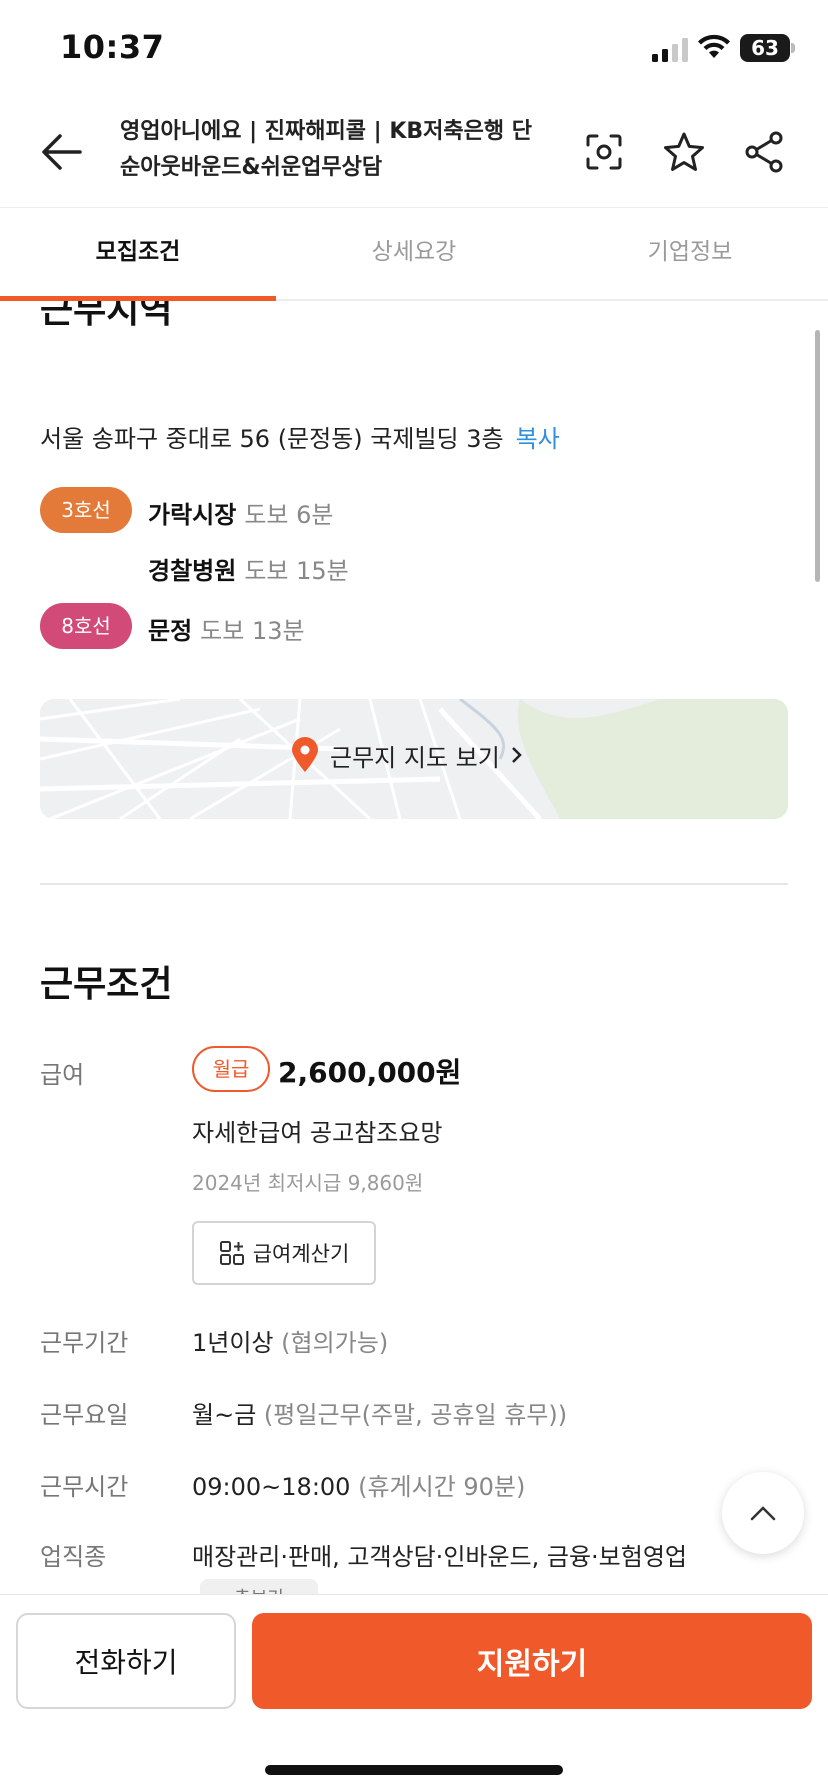  I want to click on work-address: 서울 송파구 중대로 56 (문정동) 국제빌딩 3층 복사, so click(300, 436).